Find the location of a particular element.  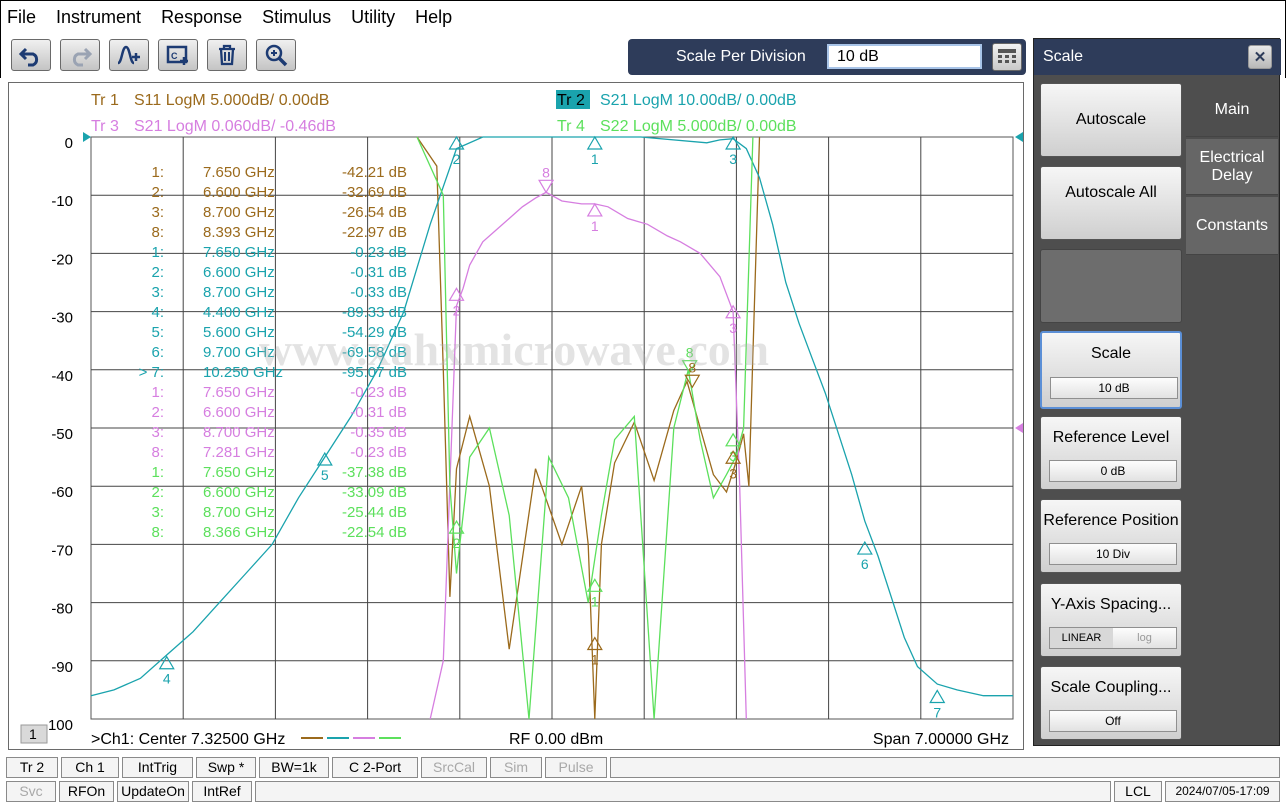

delete-button is located at coordinates (227, 55).